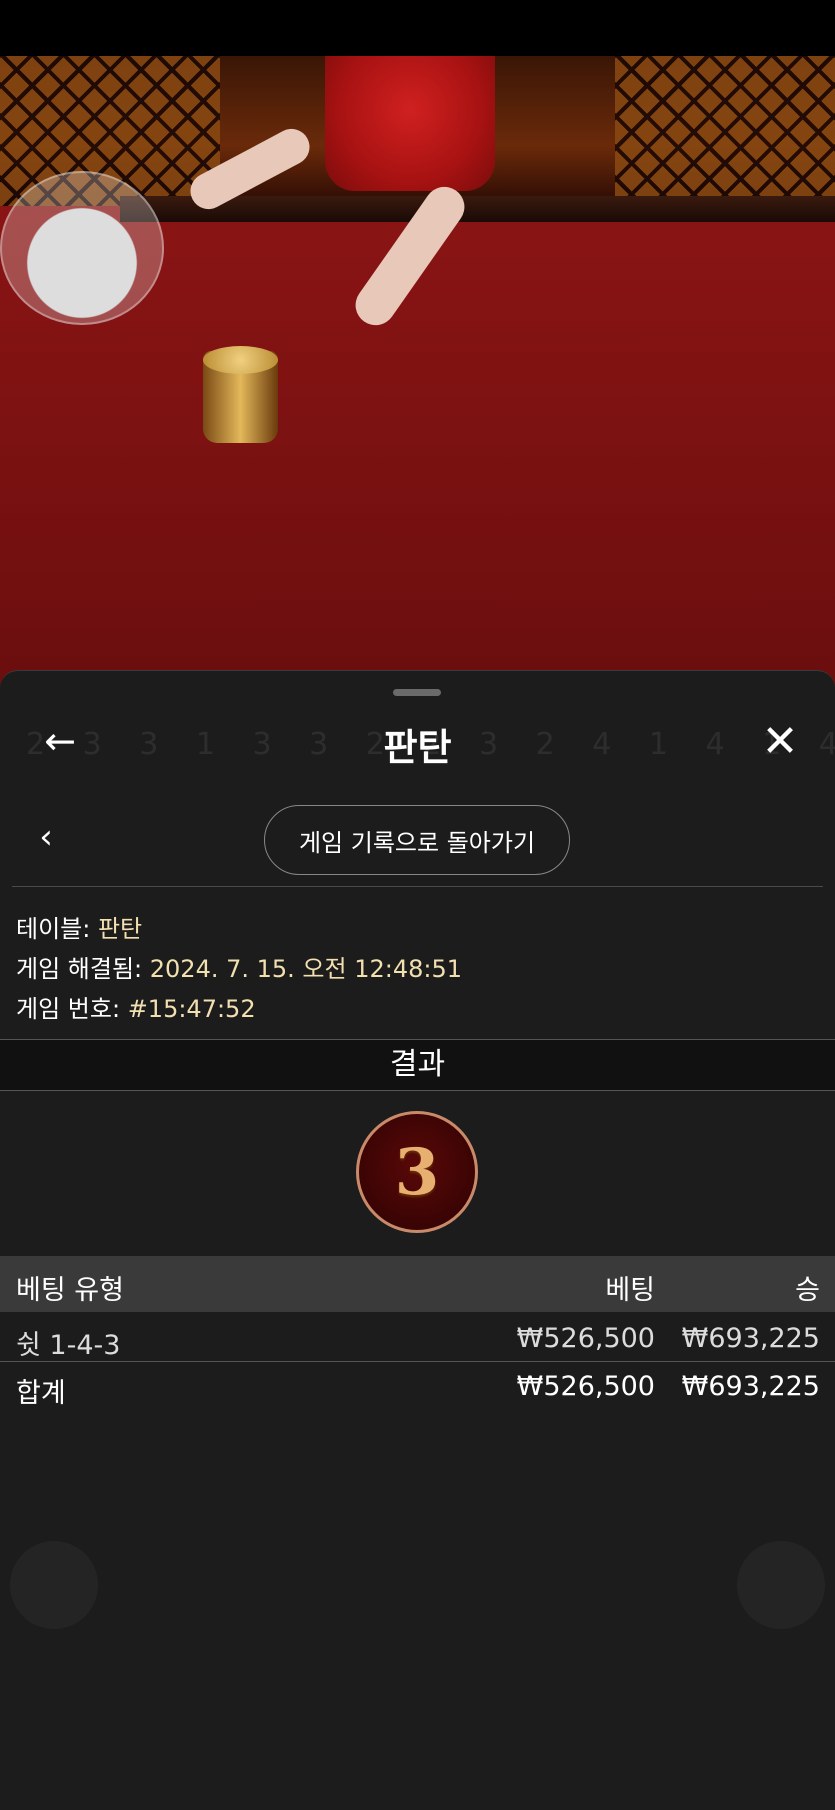 The height and width of the screenshot is (1810, 835). I want to click on close-button: ✕, so click(780, 742).